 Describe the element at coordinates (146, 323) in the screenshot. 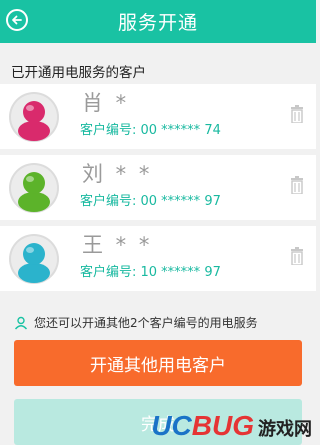

I see `hint-text: 您还可以开通其他2个客户编号的用电服务` at that location.